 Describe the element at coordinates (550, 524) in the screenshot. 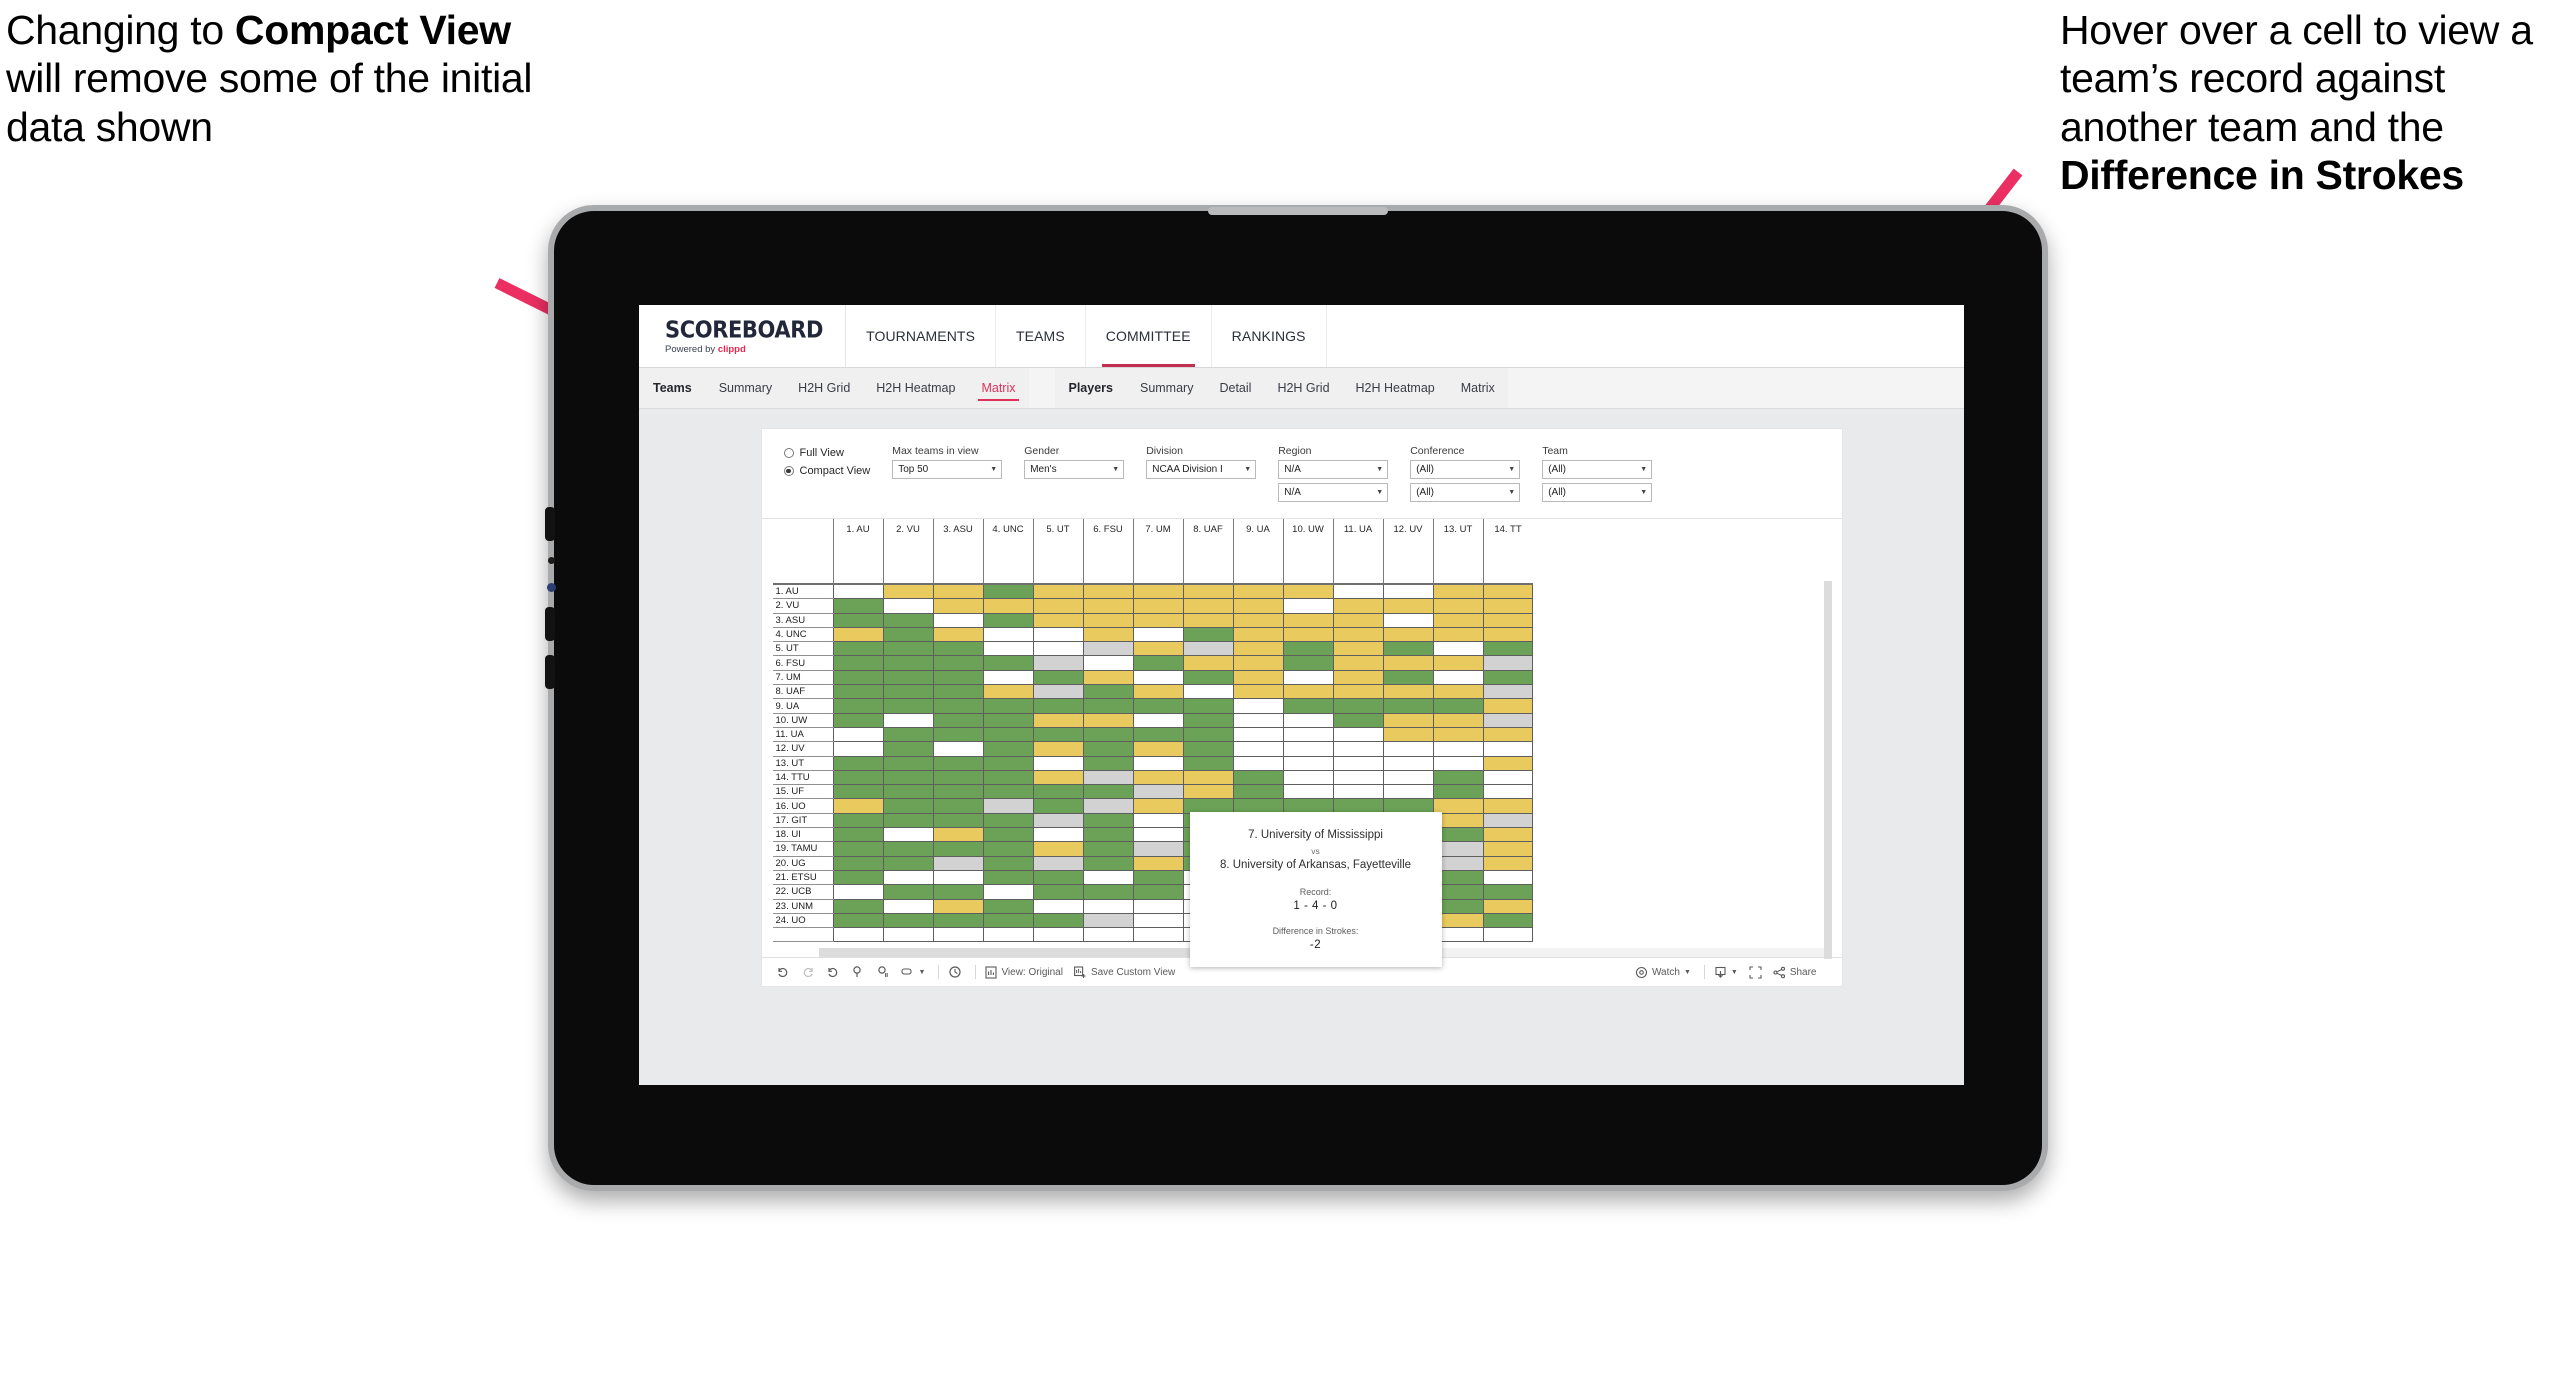

I see `tablet-button-top` at that location.